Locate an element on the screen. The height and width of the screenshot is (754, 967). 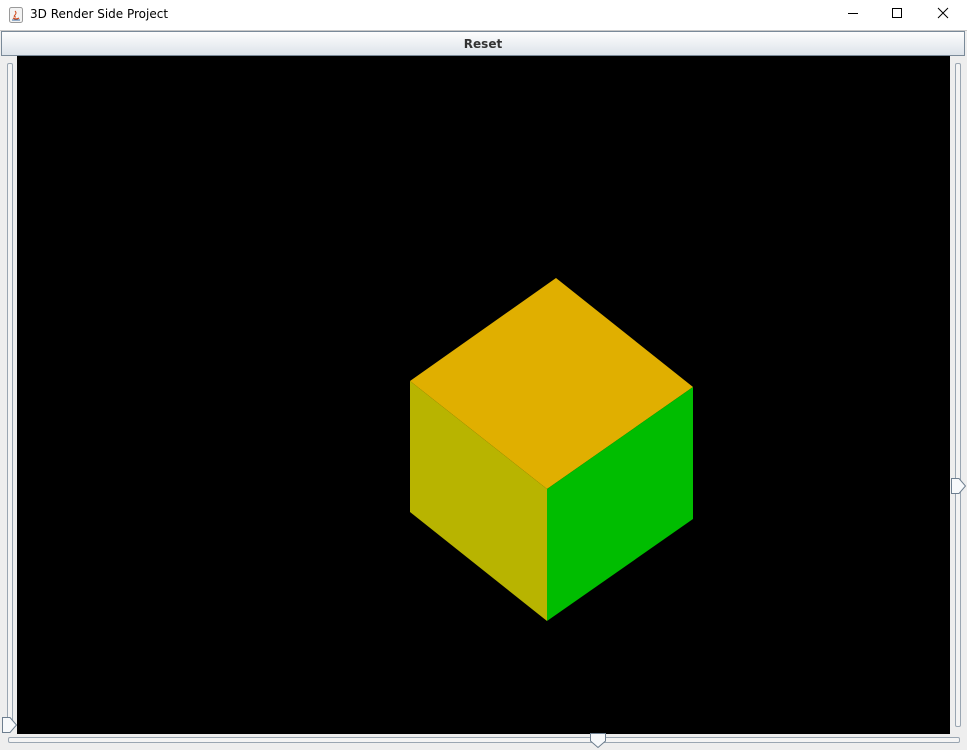
close-icon is located at coordinates (943, 15).